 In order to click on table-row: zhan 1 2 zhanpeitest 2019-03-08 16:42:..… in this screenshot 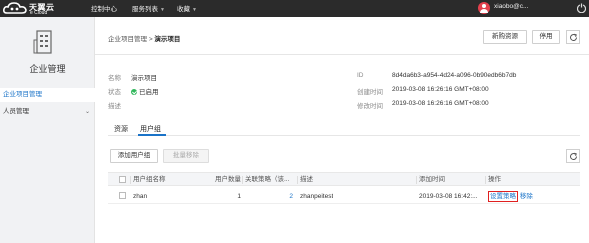, I will do `click(344, 196)`.